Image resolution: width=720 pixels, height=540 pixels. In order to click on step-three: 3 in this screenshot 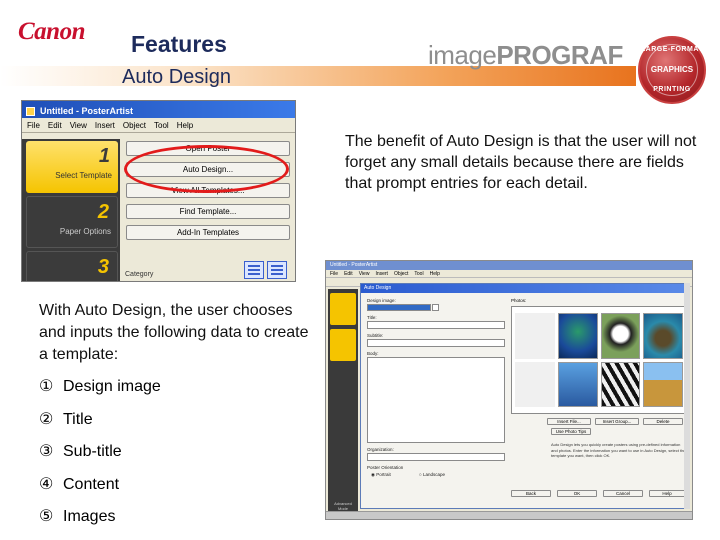, I will do `click(72, 266)`.